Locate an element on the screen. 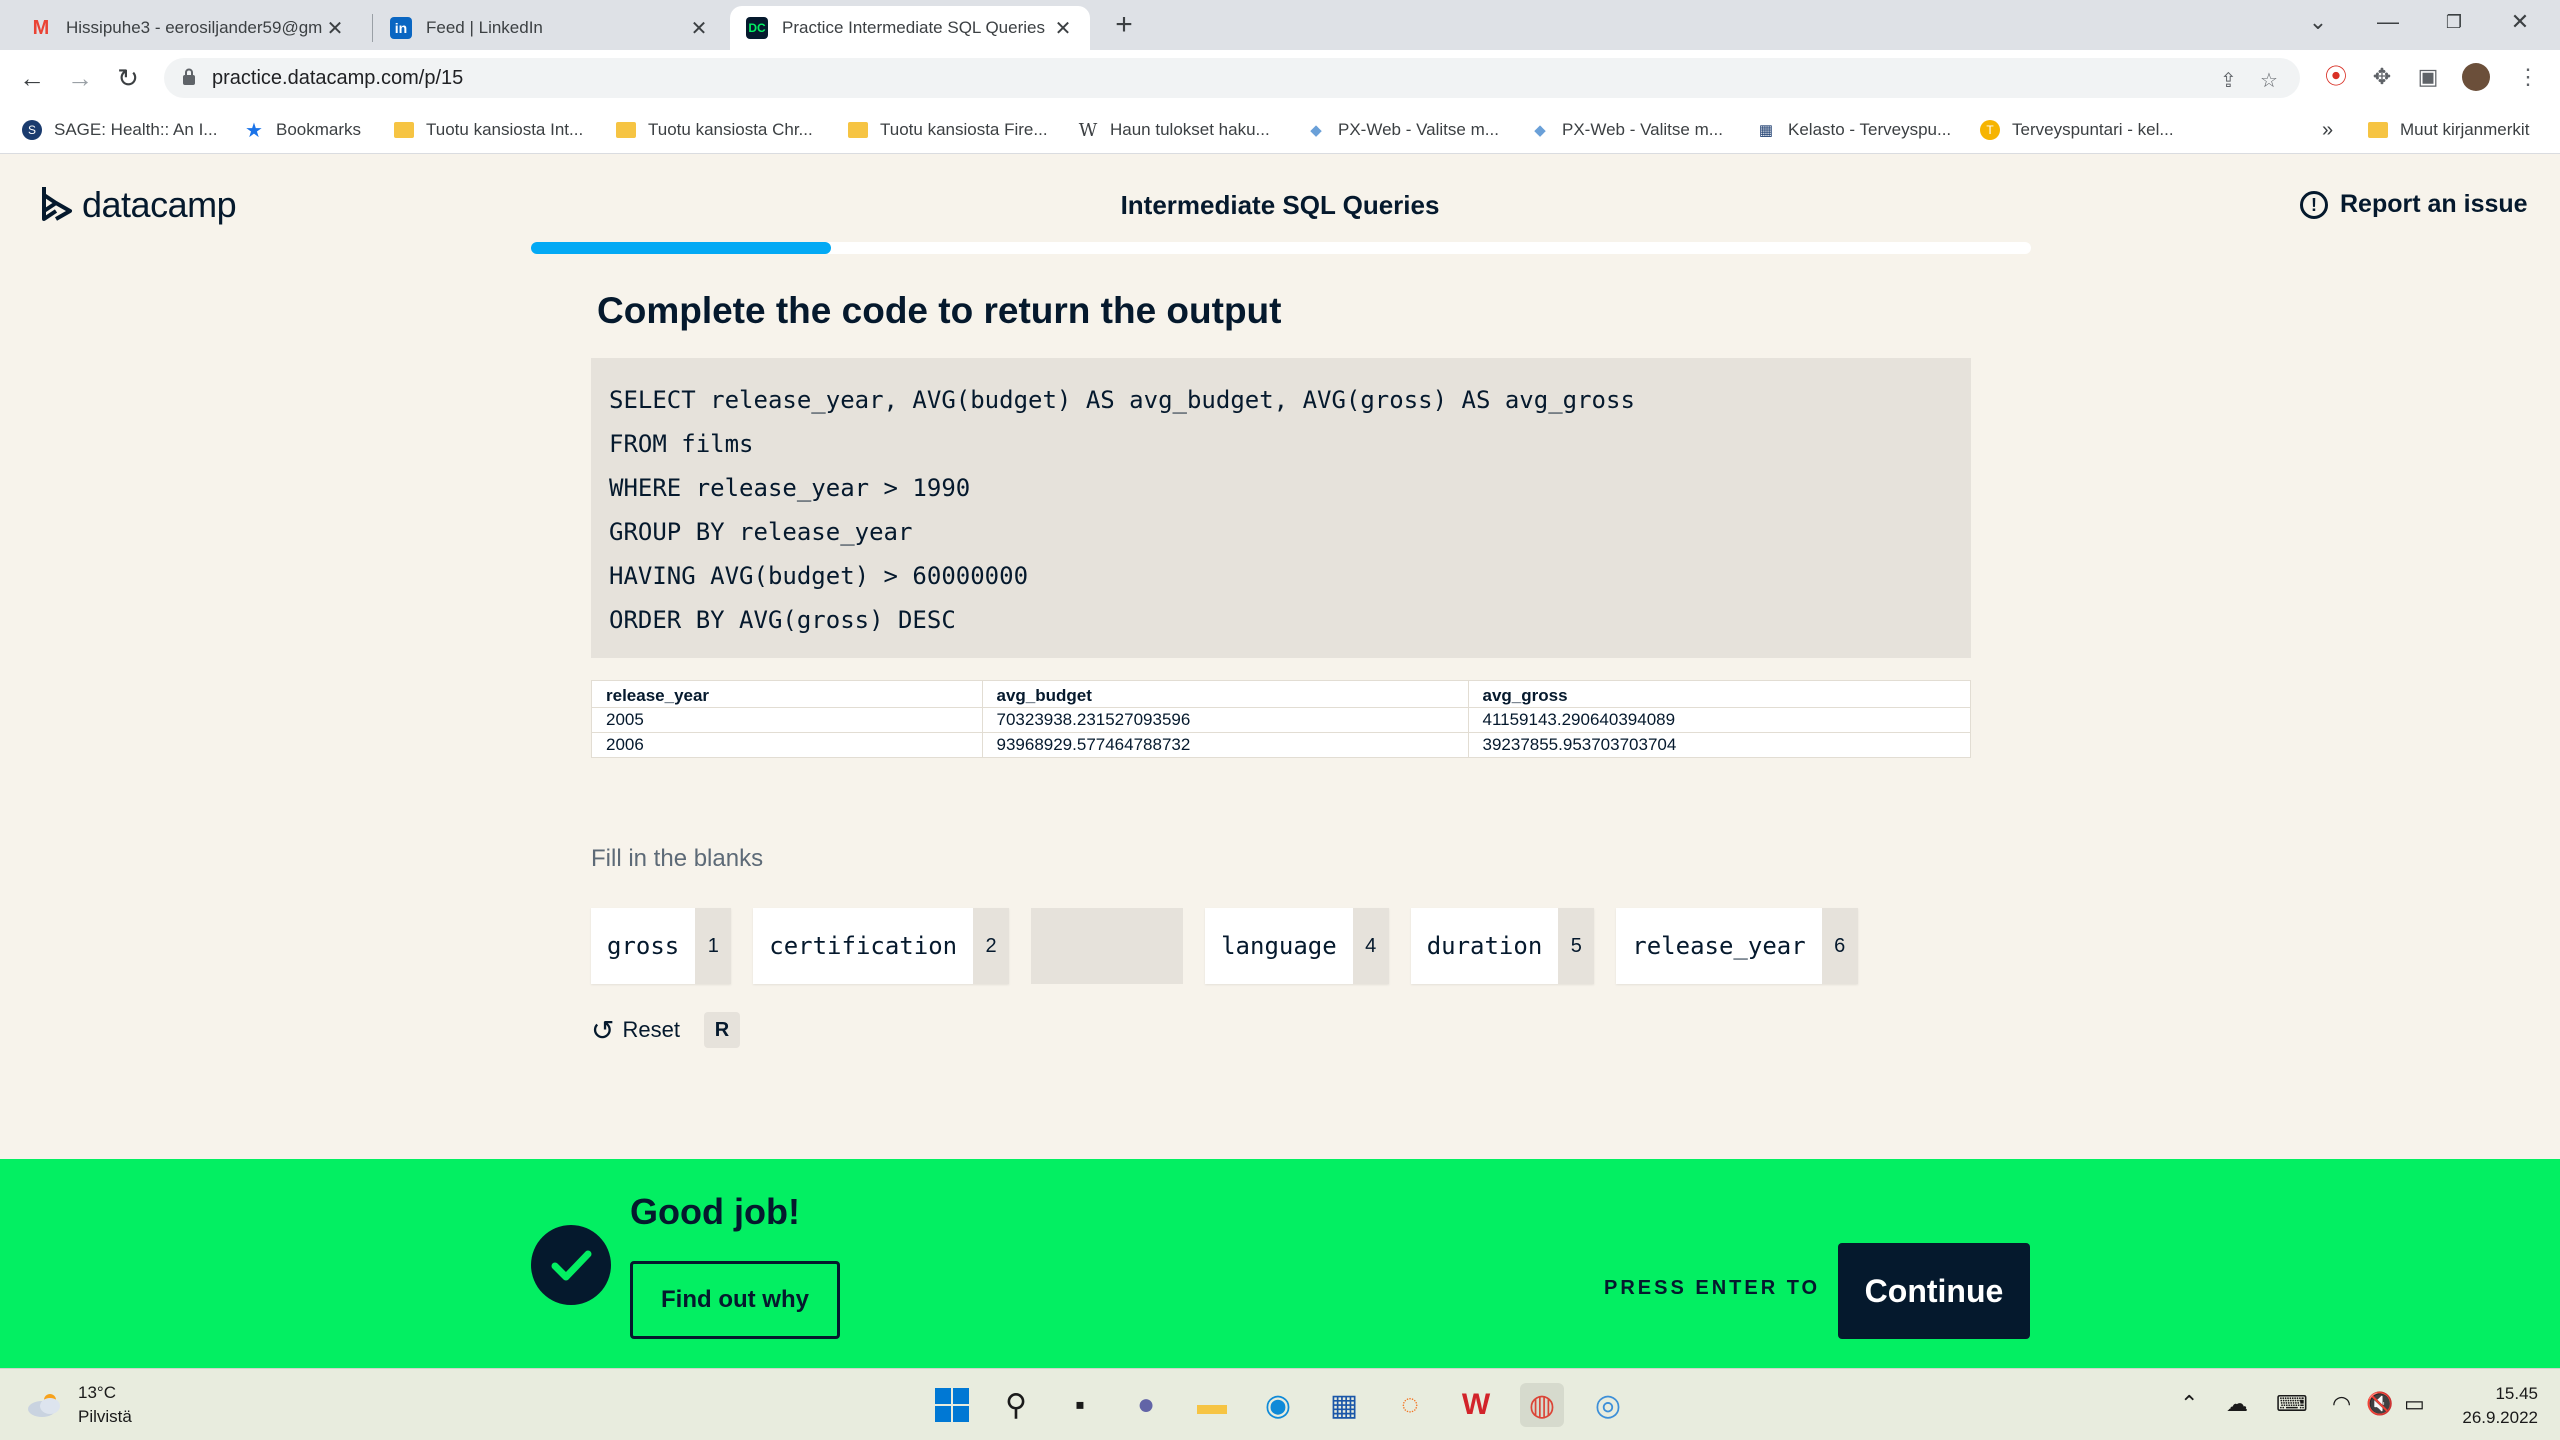 The height and width of the screenshot is (1440, 2560). report-issue-label: Report an issue is located at coordinates (2434, 204).